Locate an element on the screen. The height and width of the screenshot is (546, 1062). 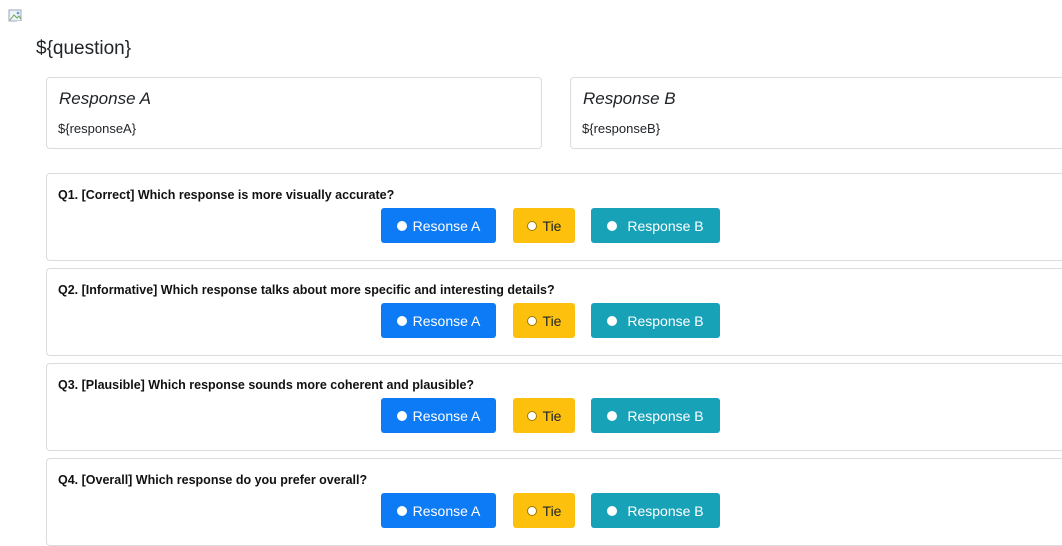
q4-tie-button: Tie is located at coordinates (544, 510).